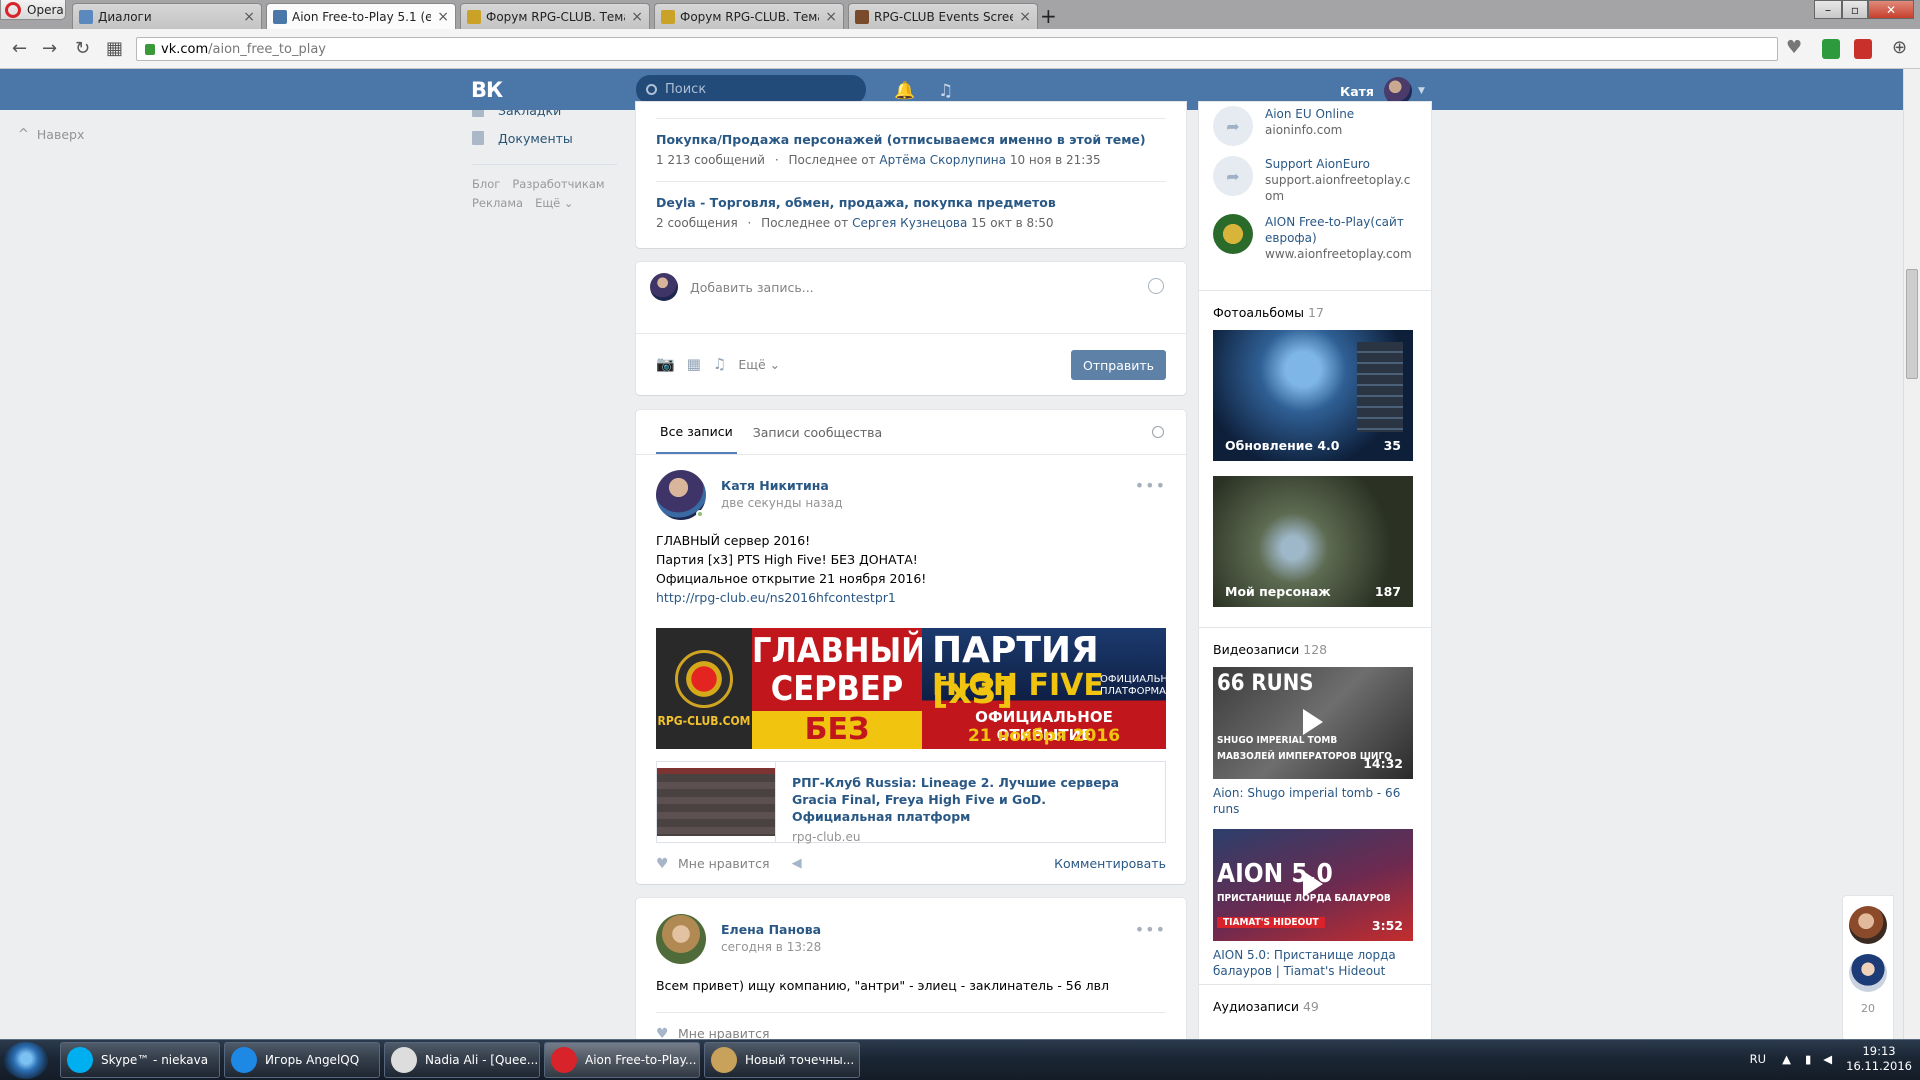  I want to click on link-name: AION Free-to-Play(сайт еврофа), so click(1341, 230).